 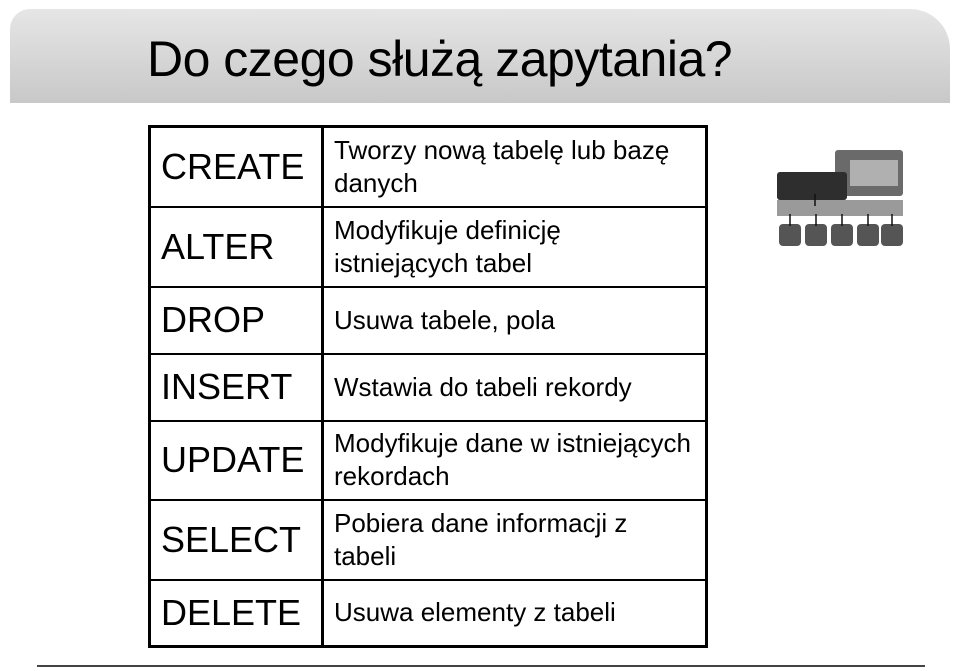 What do you see at coordinates (514, 246) in the screenshot?
I see `description-cell: Modyfikuje definicję istniejących tabel` at bounding box center [514, 246].